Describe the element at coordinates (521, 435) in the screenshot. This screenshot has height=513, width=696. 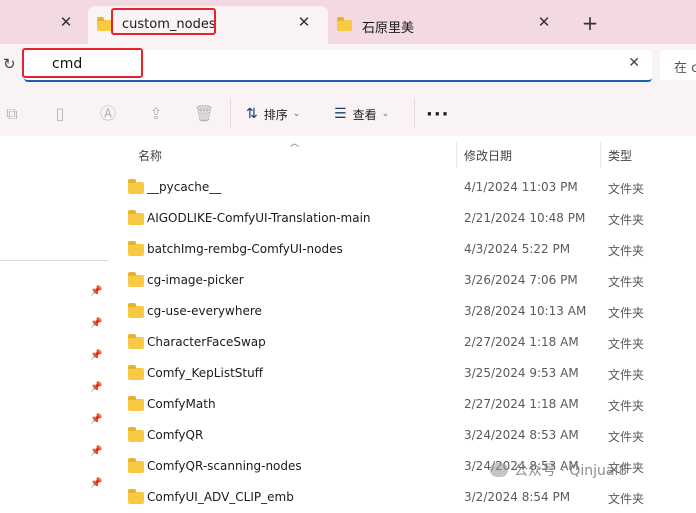
I see `file-date: 3/24/2024 8:53 AM` at that location.